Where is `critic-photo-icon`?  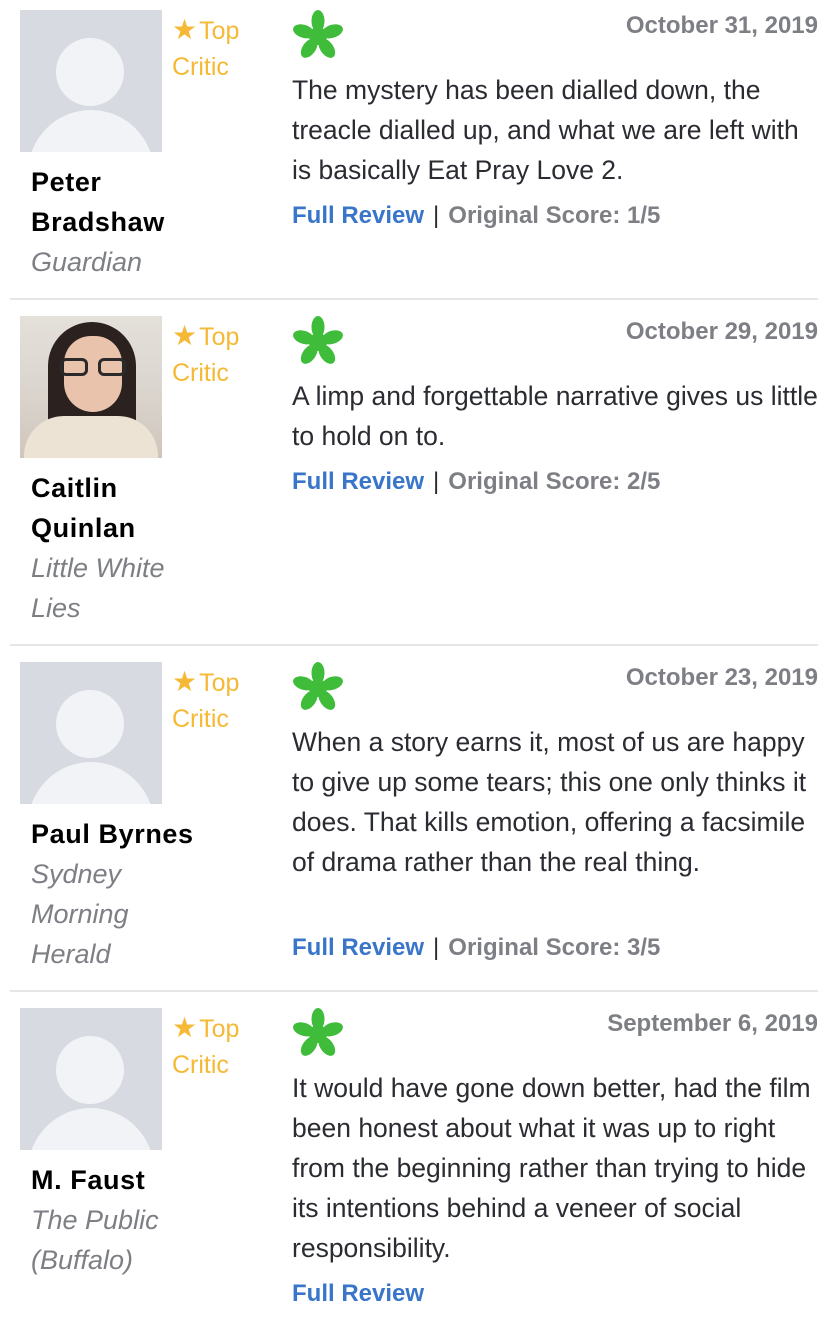 critic-photo-icon is located at coordinates (91, 387).